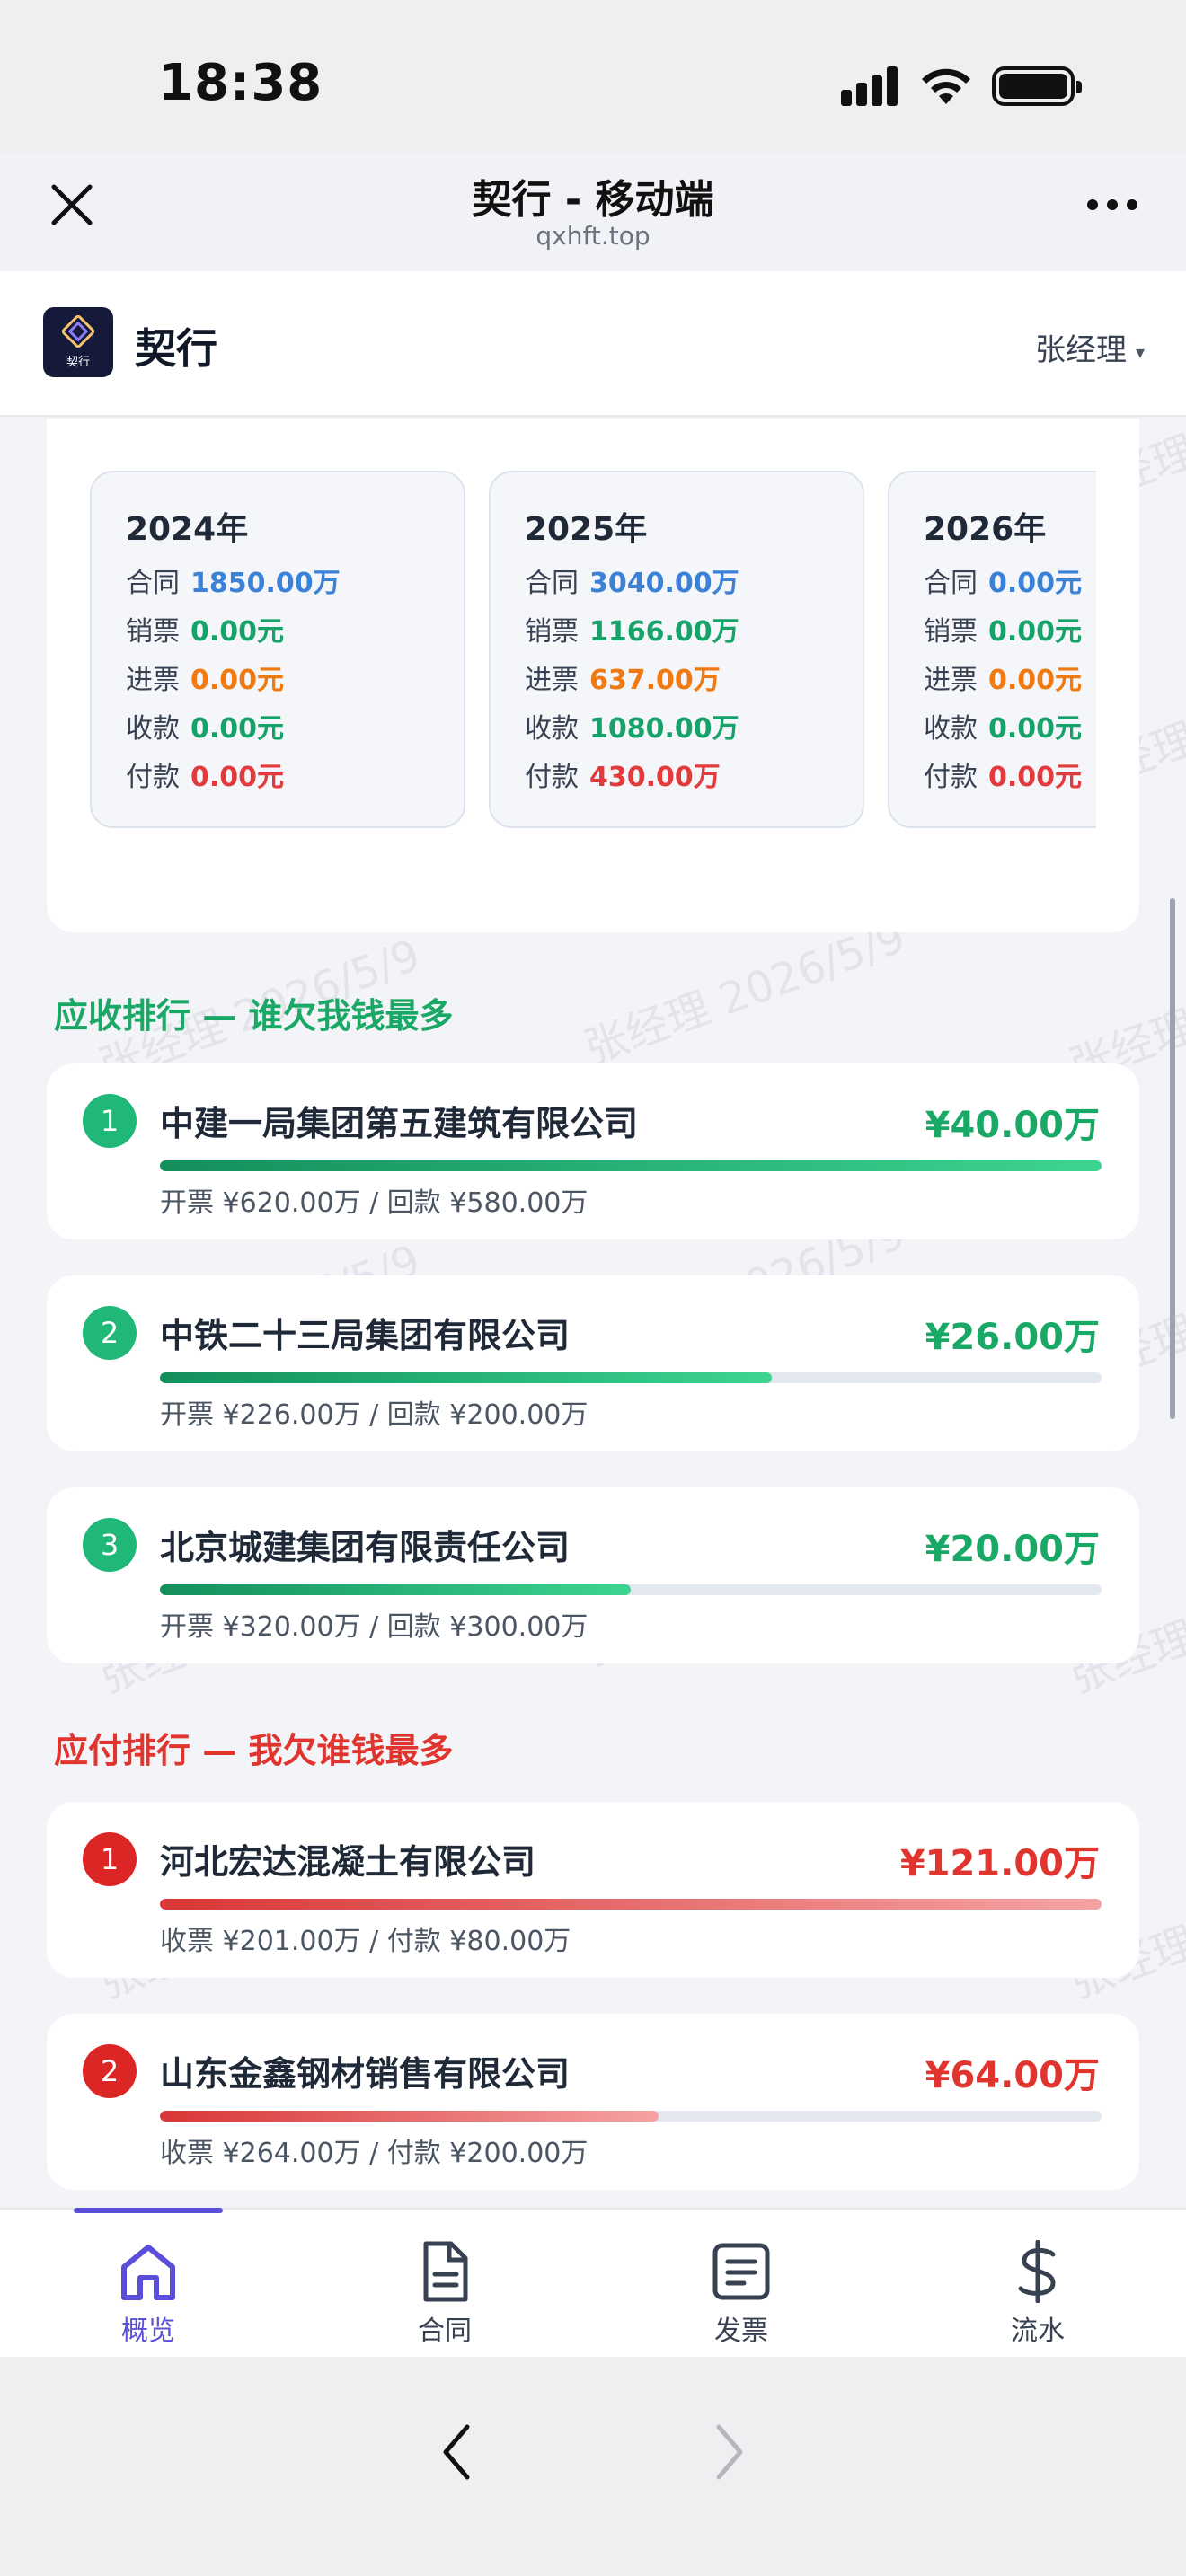  Describe the element at coordinates (348, 1862) in the screenshot. I see `company-name: 河北宏达混凝土有限公司` at that location.